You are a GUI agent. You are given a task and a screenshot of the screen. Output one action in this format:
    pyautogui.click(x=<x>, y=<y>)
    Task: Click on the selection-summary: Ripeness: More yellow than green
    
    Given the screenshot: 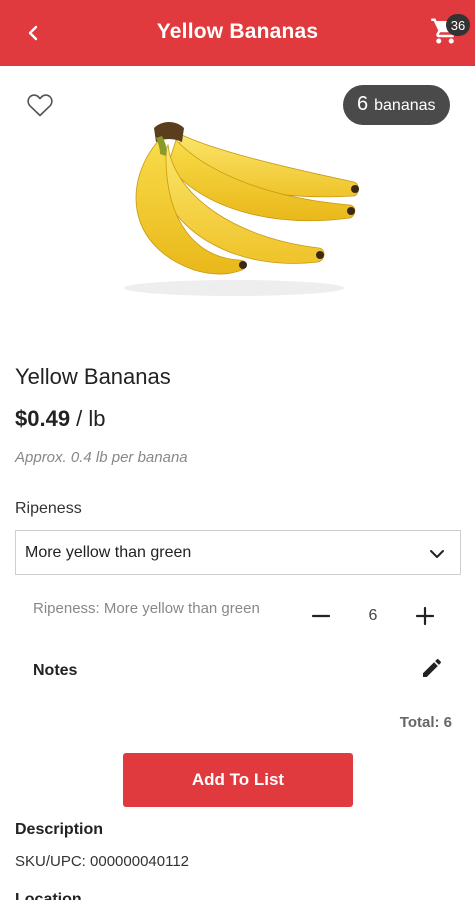 What is the action you would take?
    pyautogui.click(x=146, y=608)
    